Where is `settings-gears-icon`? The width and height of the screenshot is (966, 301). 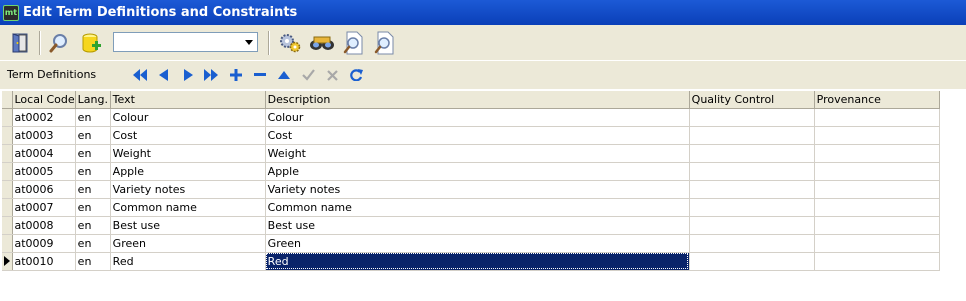 settings-gears-icon is located at coordinates (290, 43).